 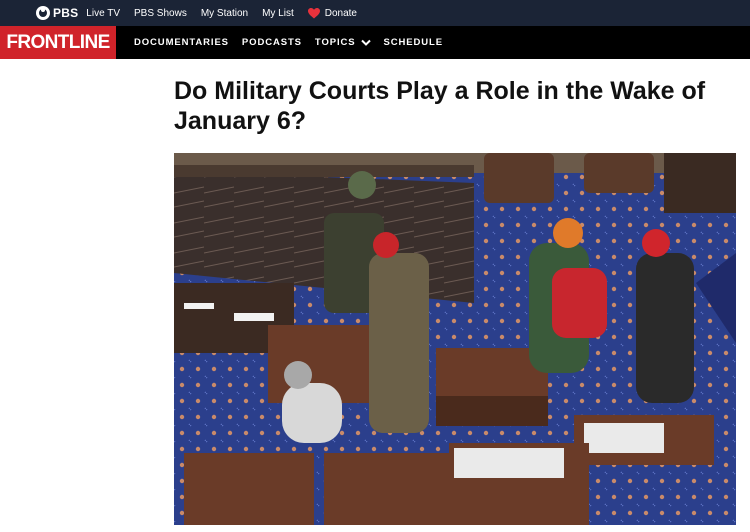 I want to click on pbs-logo-text: PBS, so click(x=66, y=13).